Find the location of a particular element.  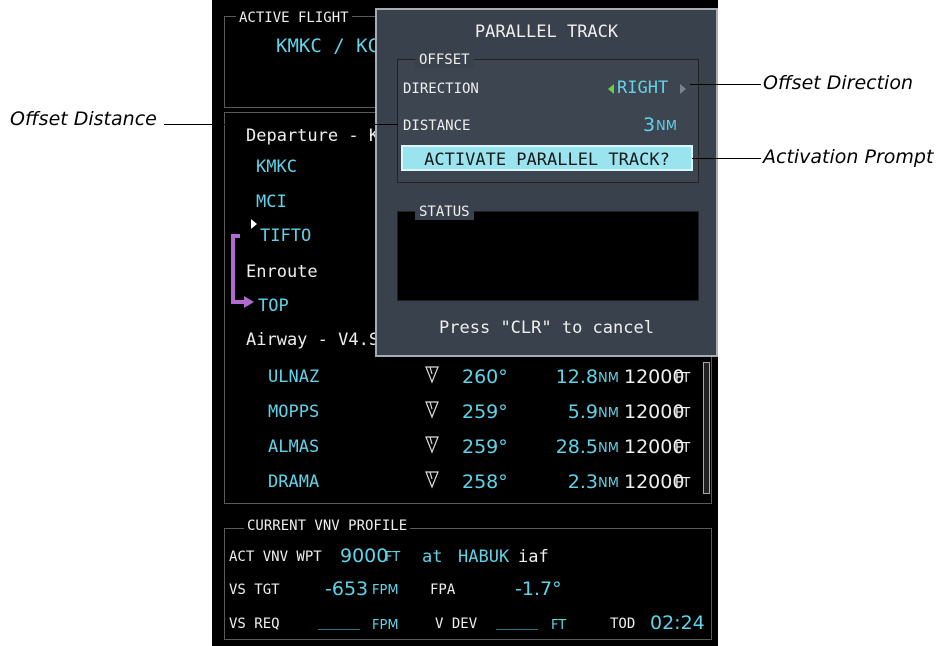

direction-label: DIRECTION is located at coordinates (441, 89).